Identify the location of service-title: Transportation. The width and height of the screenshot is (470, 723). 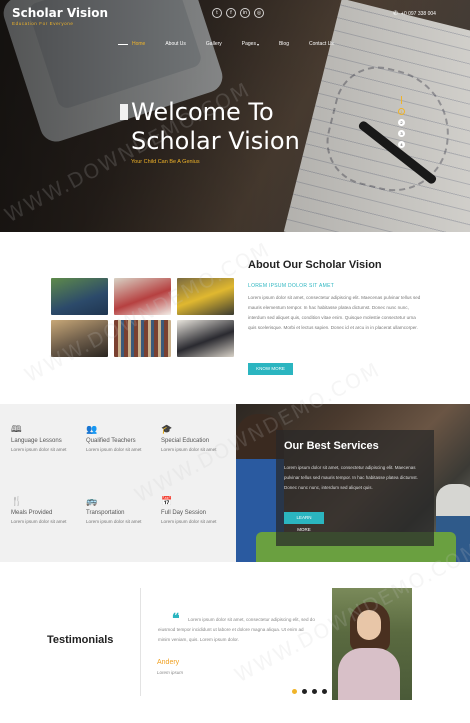
(105, 513).